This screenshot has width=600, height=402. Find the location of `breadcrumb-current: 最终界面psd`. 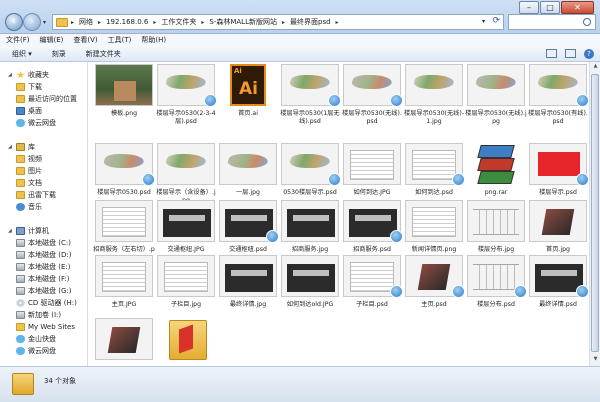

breadcrumb-current: 最终界面psd is located at coordinates (310, 22).